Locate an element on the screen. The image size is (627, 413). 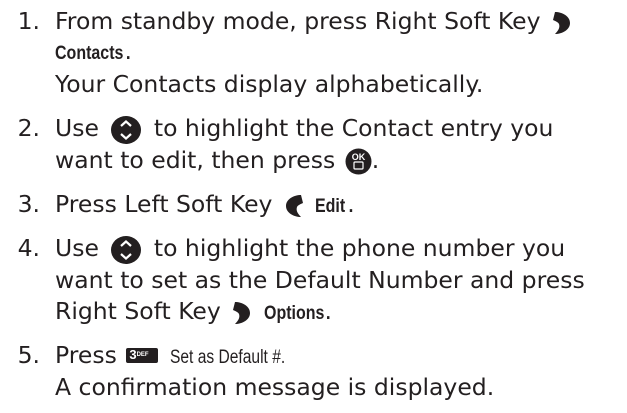
step-1-period: . is located at coordinates (128, 51).